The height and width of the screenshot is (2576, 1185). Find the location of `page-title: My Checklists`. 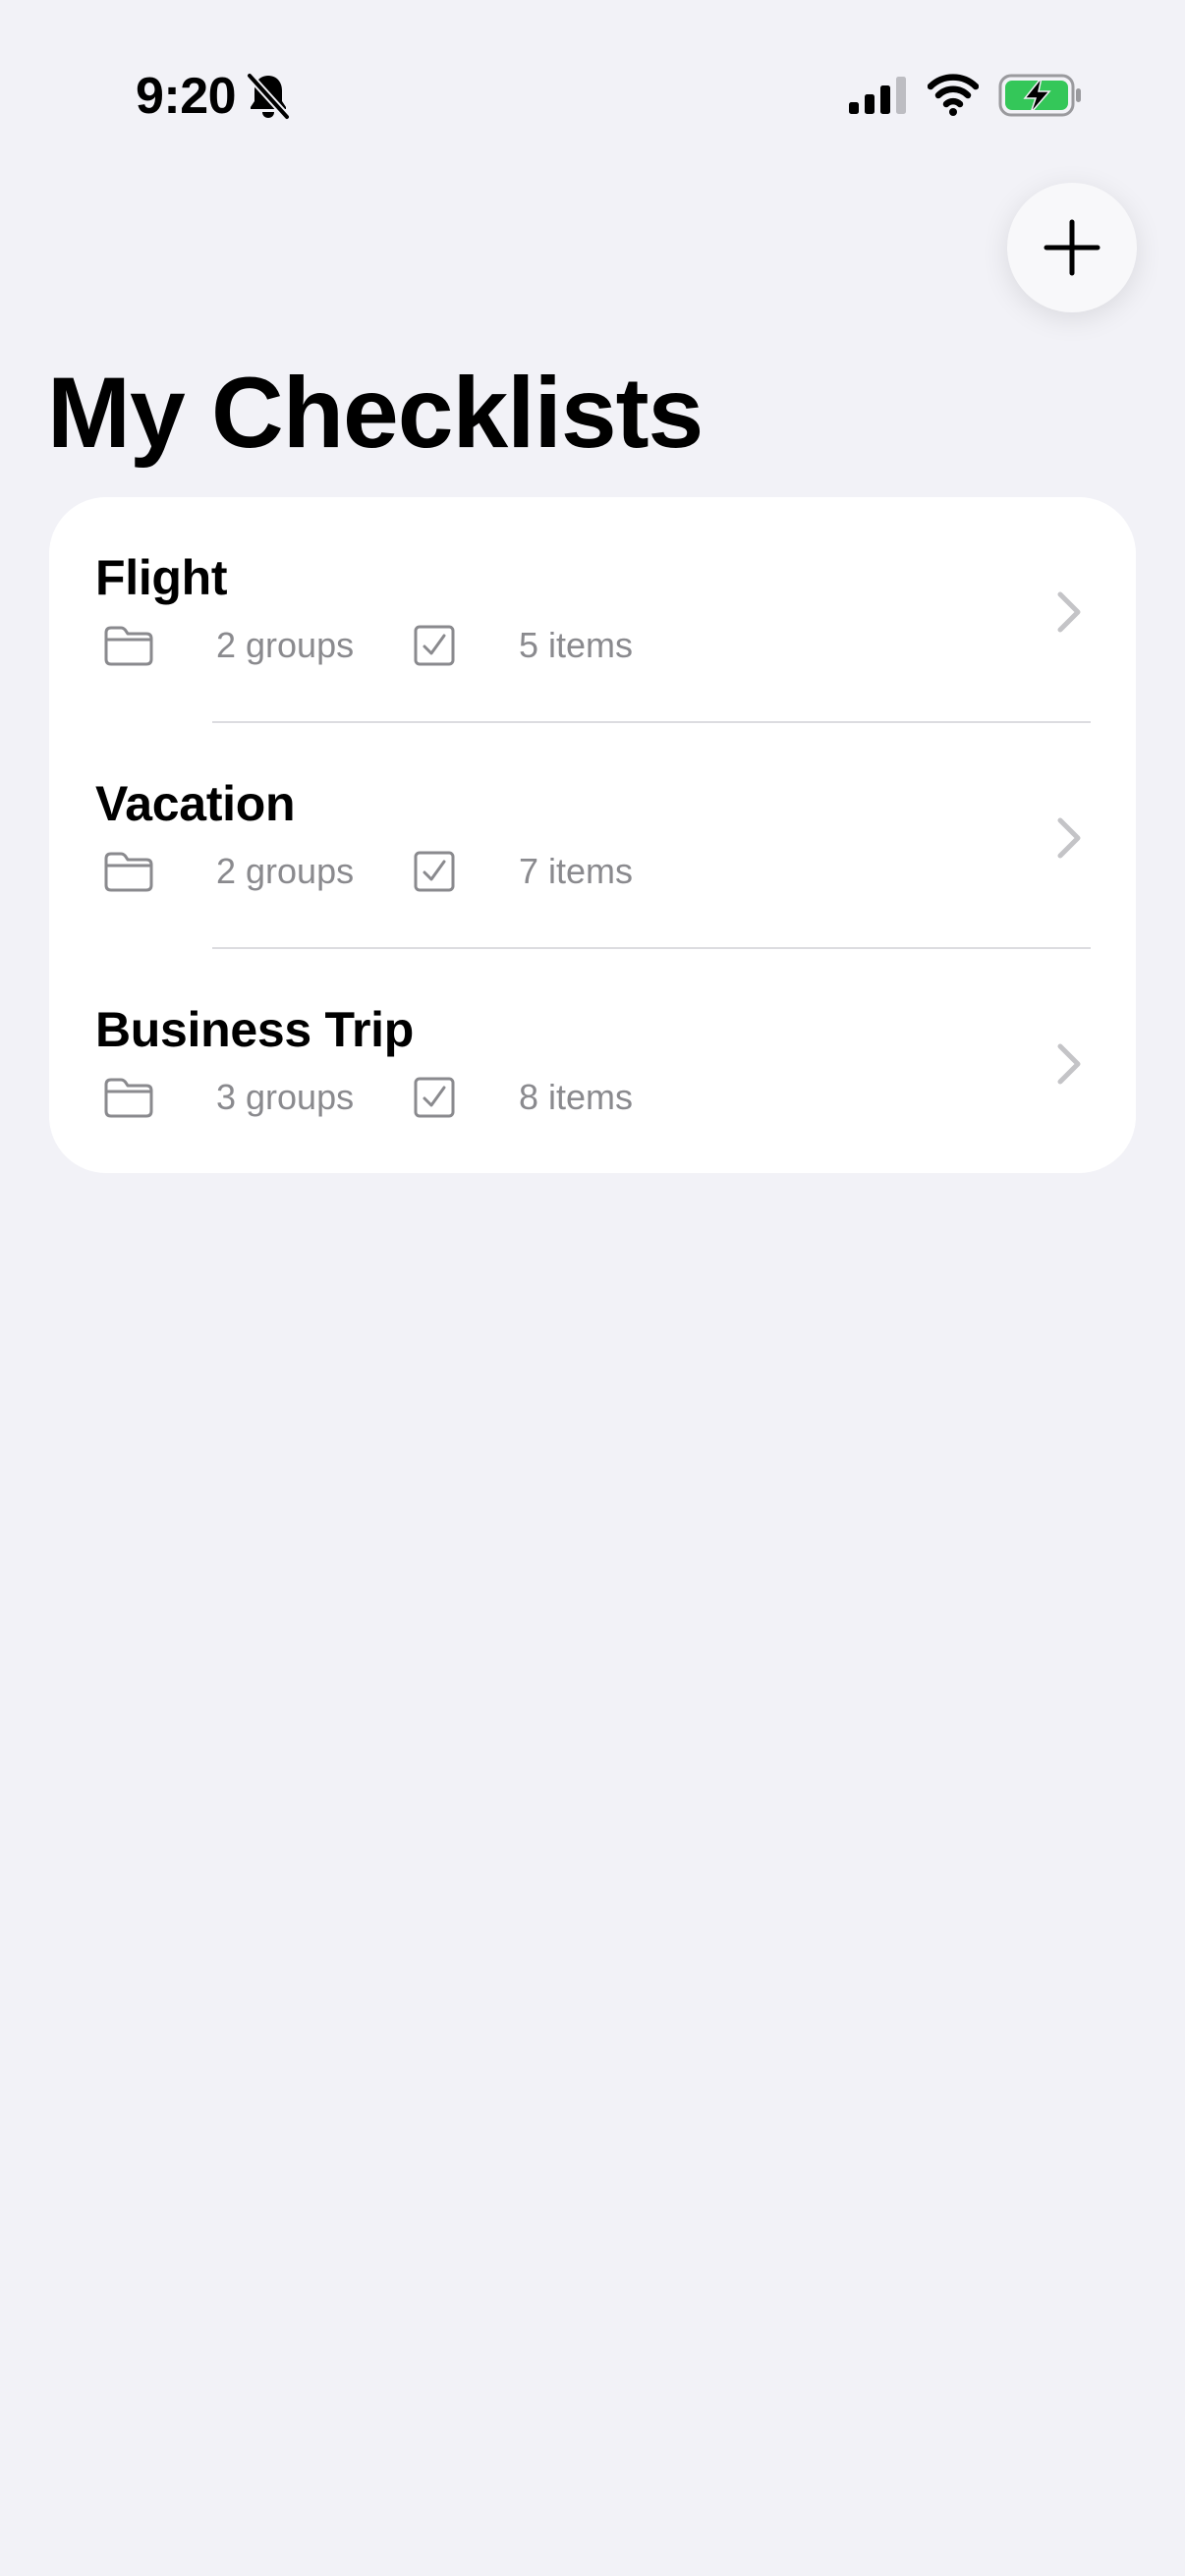

page-title: My Checklists is located at coordinates (376, 413).